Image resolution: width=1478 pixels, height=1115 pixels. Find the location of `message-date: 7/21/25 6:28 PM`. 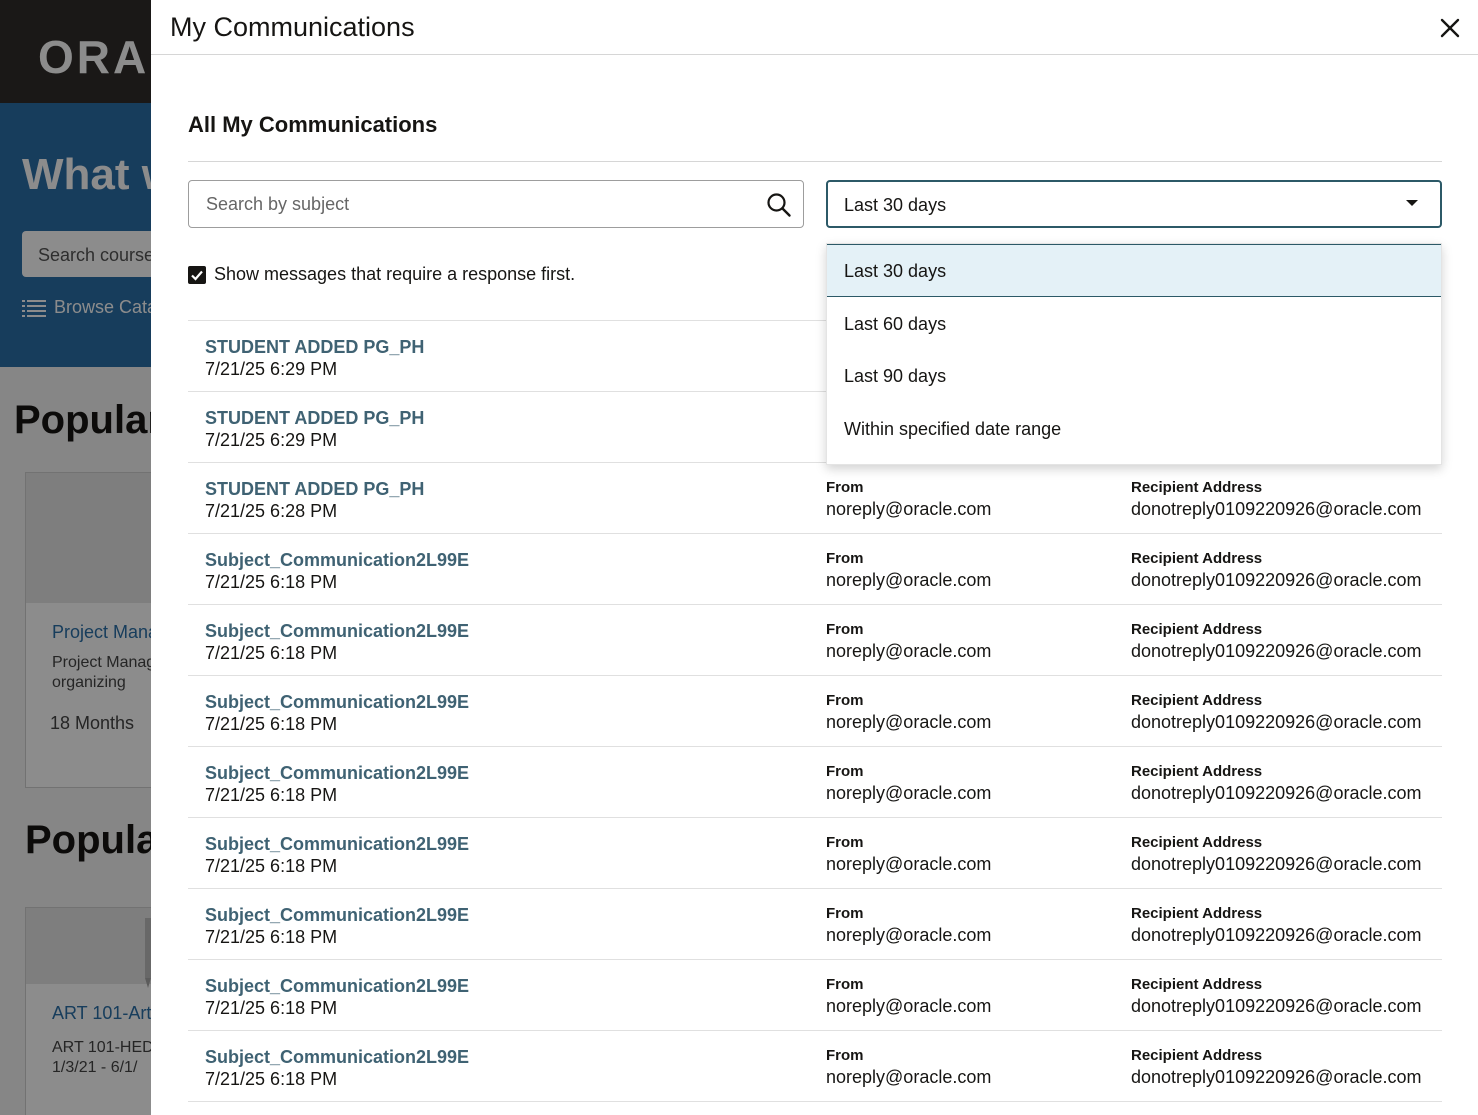

message-date: 7/21/25 6:28 PM is located at coordinates (271, 511).